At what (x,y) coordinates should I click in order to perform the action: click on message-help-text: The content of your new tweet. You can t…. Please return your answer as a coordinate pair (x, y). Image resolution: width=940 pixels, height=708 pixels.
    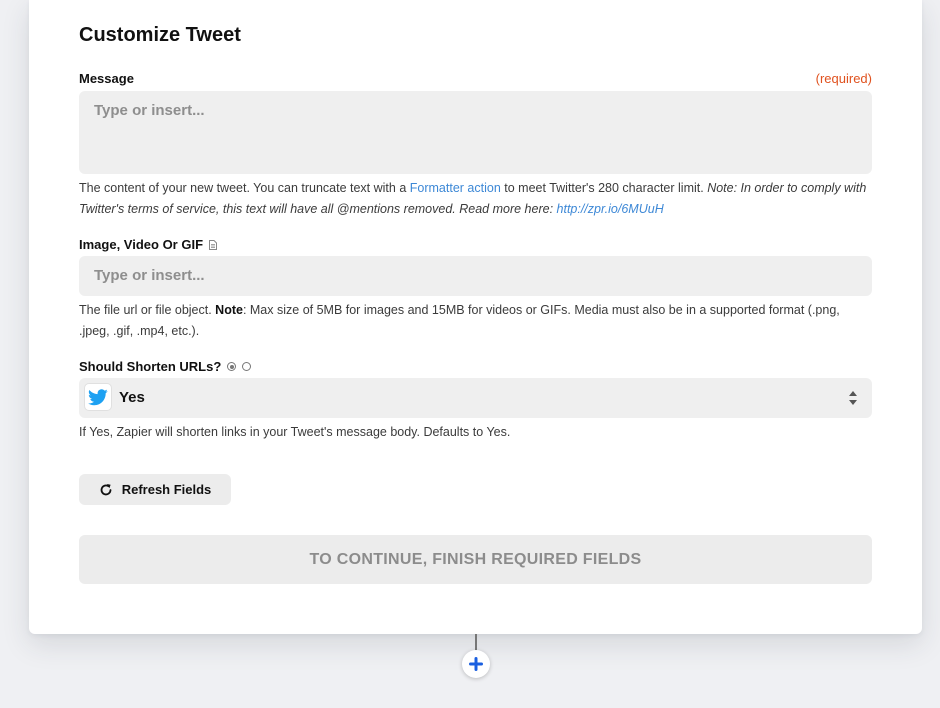
    Looking at the image, I should click on (475, 199).